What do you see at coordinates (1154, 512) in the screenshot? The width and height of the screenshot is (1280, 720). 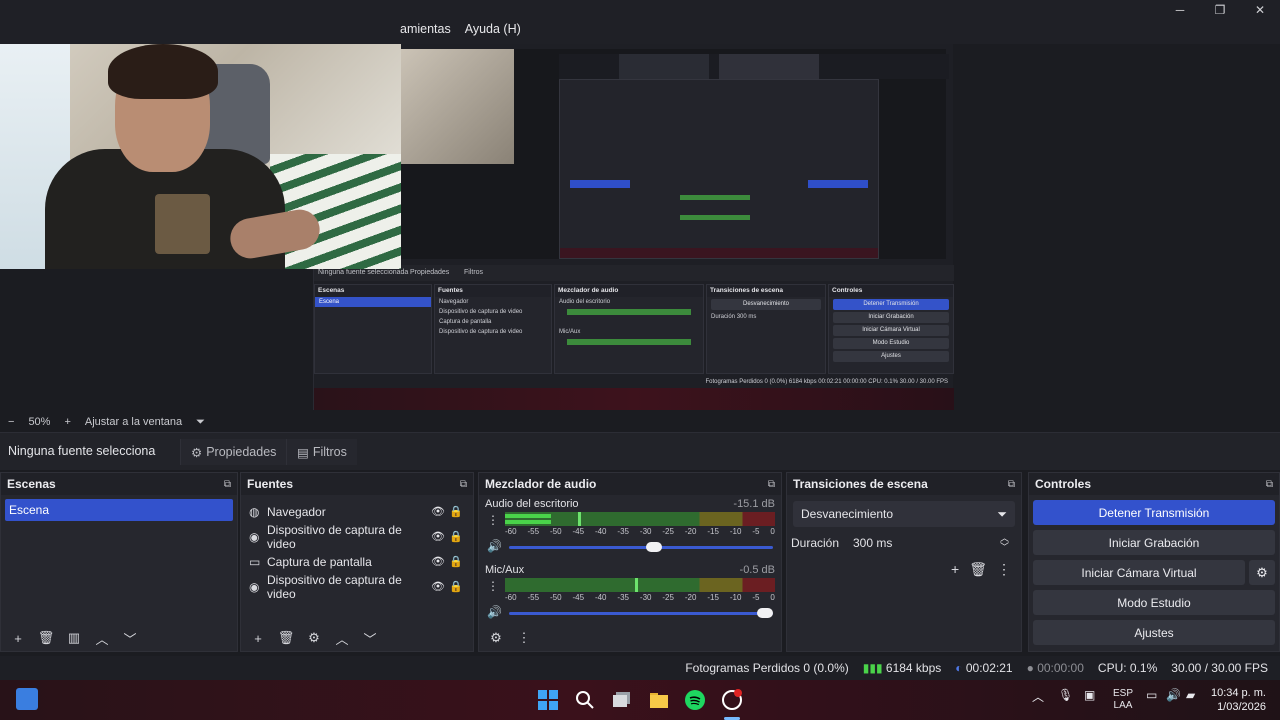 I see `stop-stream-button: Detener Transmisión` at bounding box center [1154, 512].